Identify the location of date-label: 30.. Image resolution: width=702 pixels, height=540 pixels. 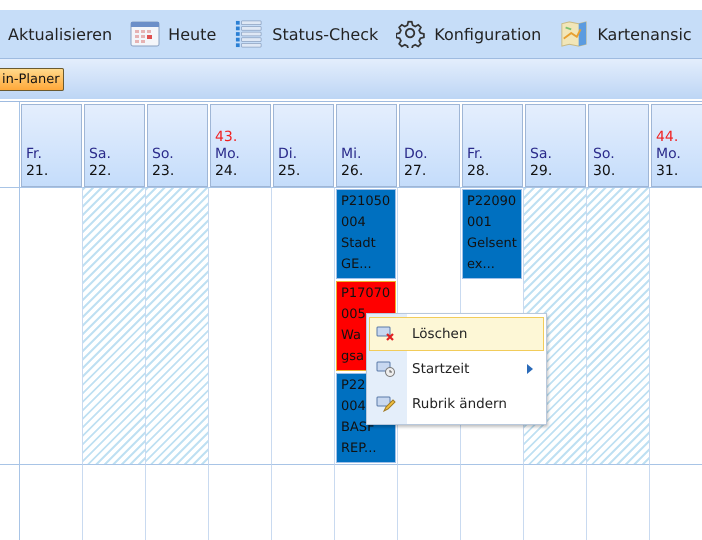
(604, 171).